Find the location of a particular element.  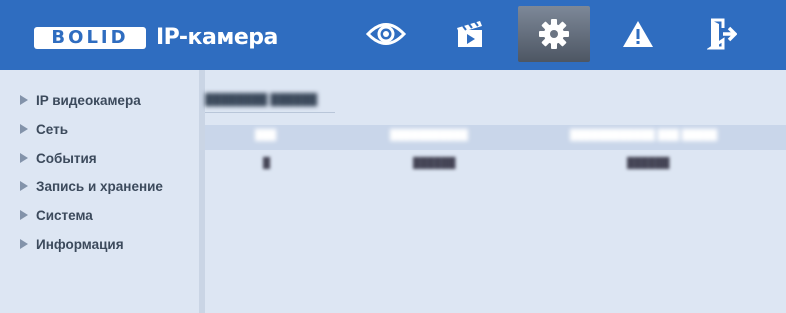

sidebar-item-recording-storage: Запись и хранение is located at coordinates (104, 187).